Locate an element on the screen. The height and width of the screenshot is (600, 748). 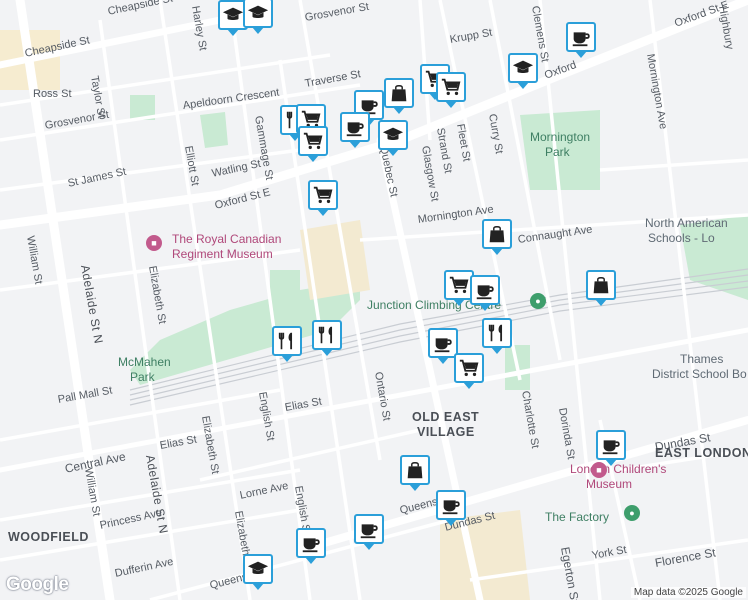
neighbourhood-label: EAST LONDON is located at coordinates (701, 453).